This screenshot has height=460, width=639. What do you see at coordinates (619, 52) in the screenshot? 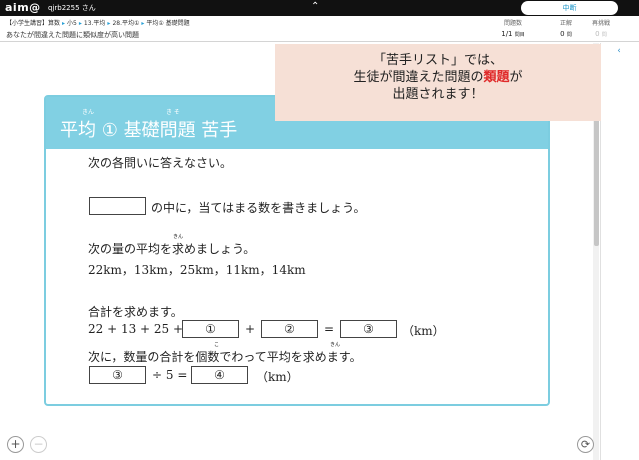
I see `chevron-left-icon: ‹` at bounding box center [619, 52].